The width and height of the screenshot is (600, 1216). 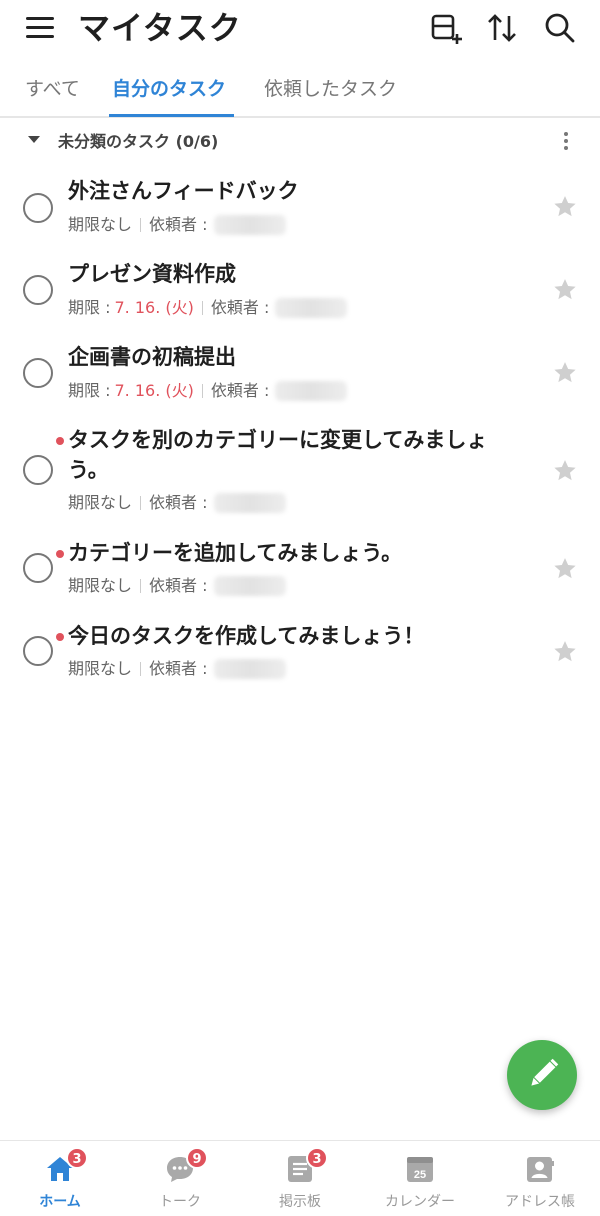 I want to click on nav-label: アドレス帳, so click(x=540, y=1202).